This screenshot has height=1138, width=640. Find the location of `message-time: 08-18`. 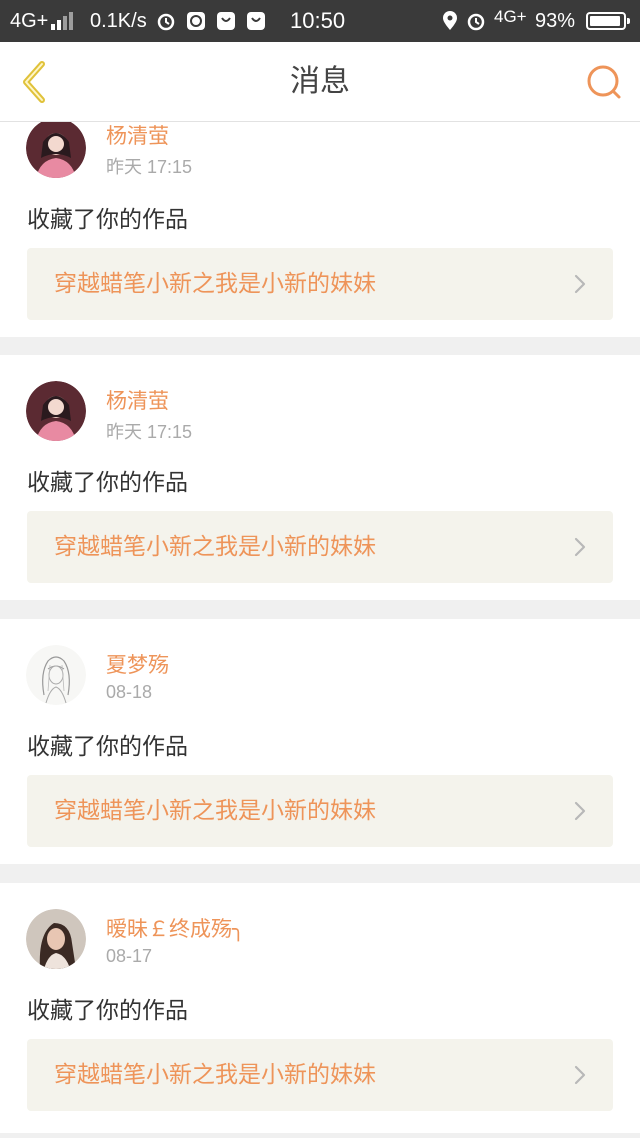

message-time: 08-18 is located at coordinates (129, 692).